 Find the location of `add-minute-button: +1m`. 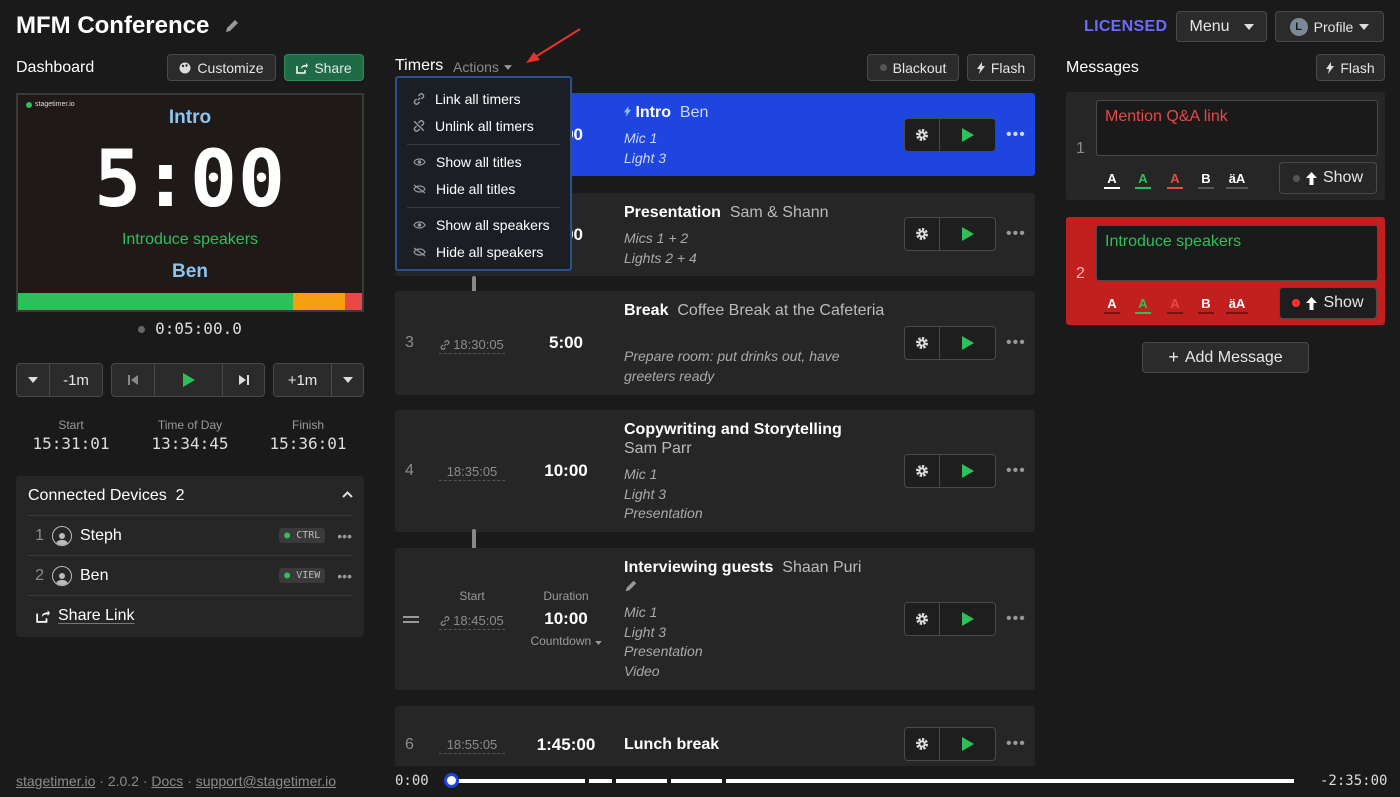

add-minute-button: +1m is located at coordinates (302, 380).